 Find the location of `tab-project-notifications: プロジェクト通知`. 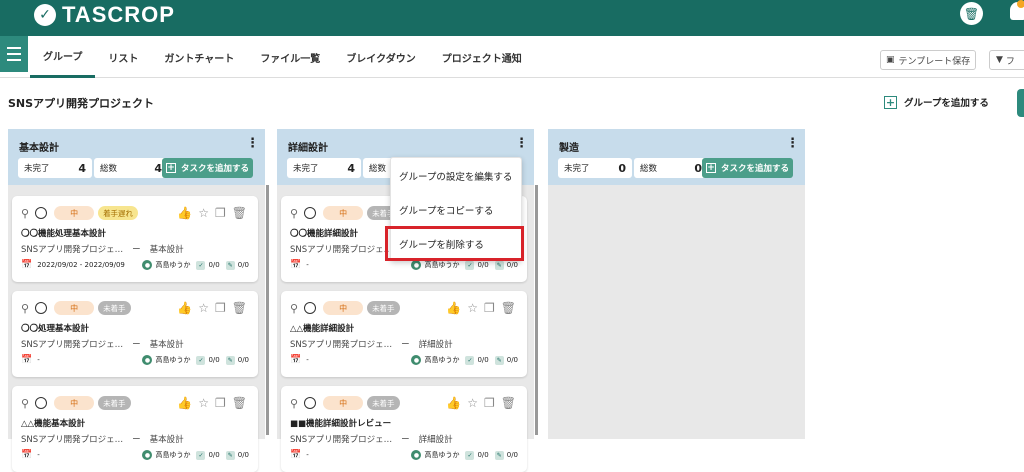

tab-project-notifications: プロジェクト通知 is located at coordinates (482, 57).